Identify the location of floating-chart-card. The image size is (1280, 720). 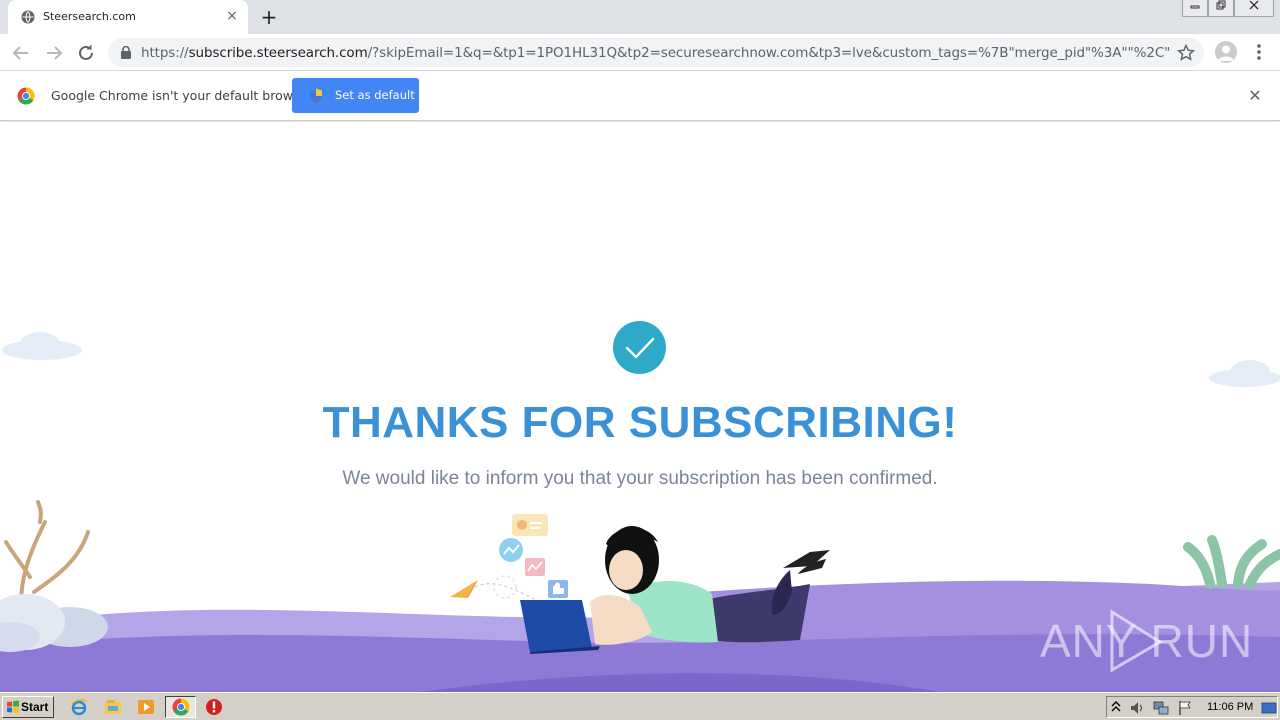
(530, 525).